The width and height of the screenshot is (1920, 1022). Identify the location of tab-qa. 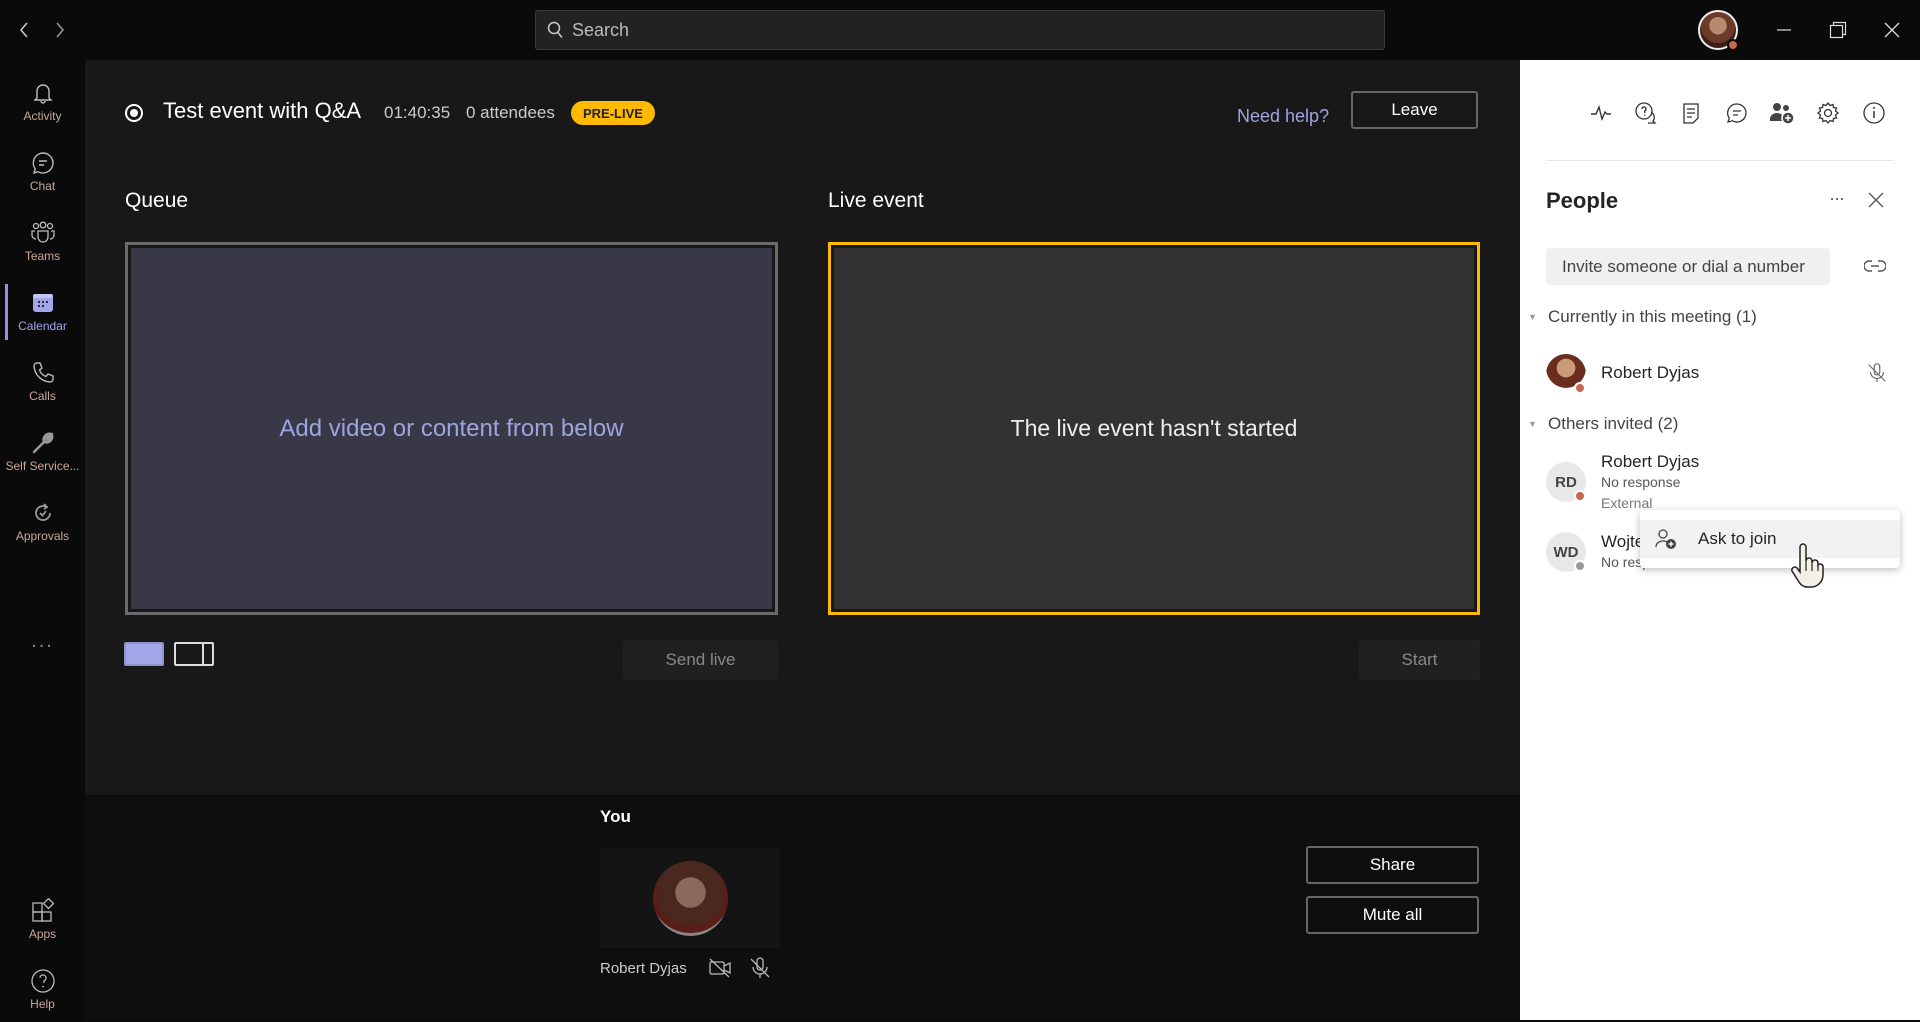
(1646, 113).